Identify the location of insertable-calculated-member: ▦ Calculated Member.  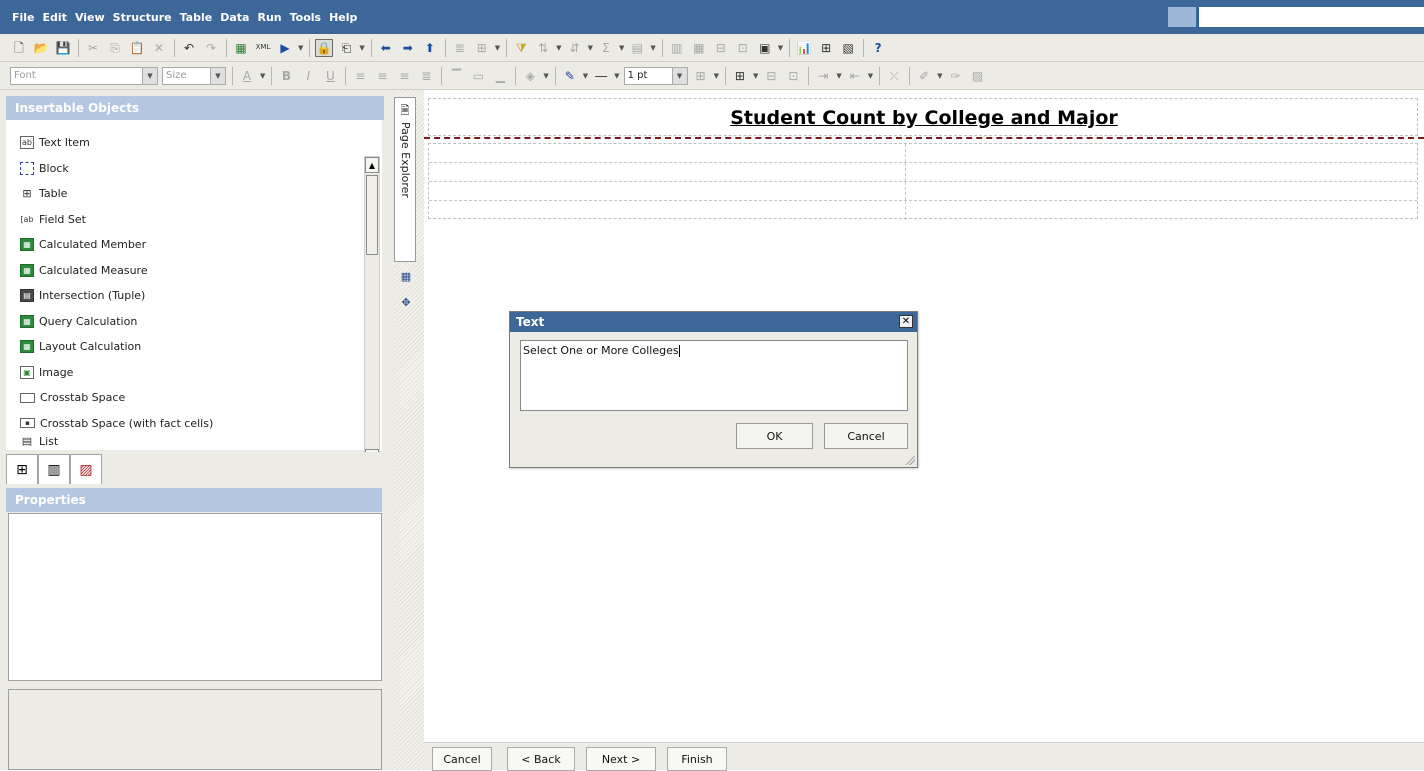
(194, 245).